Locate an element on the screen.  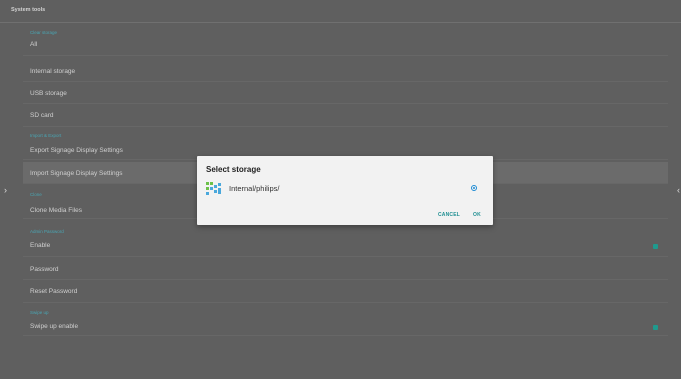
row-label: Enable is located at coordinates (40, 245).